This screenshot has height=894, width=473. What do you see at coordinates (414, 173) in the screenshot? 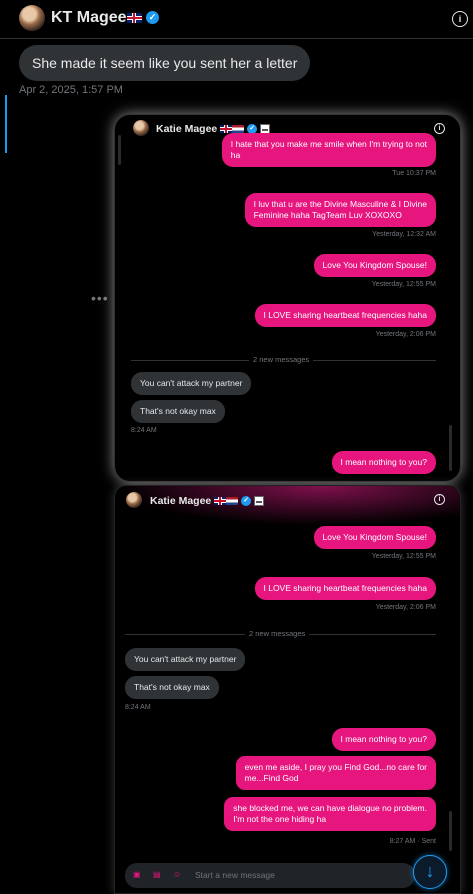
I see `message-time: Tue 10:37 PM` at bounding box center [414, 173].